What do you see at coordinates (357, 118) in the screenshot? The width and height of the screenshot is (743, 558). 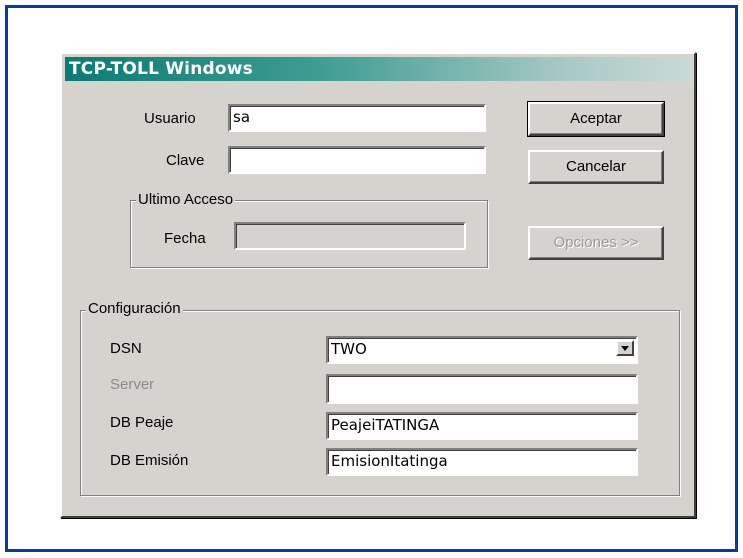 I see `usuario-input: sa` at bounding box center [357, 118].